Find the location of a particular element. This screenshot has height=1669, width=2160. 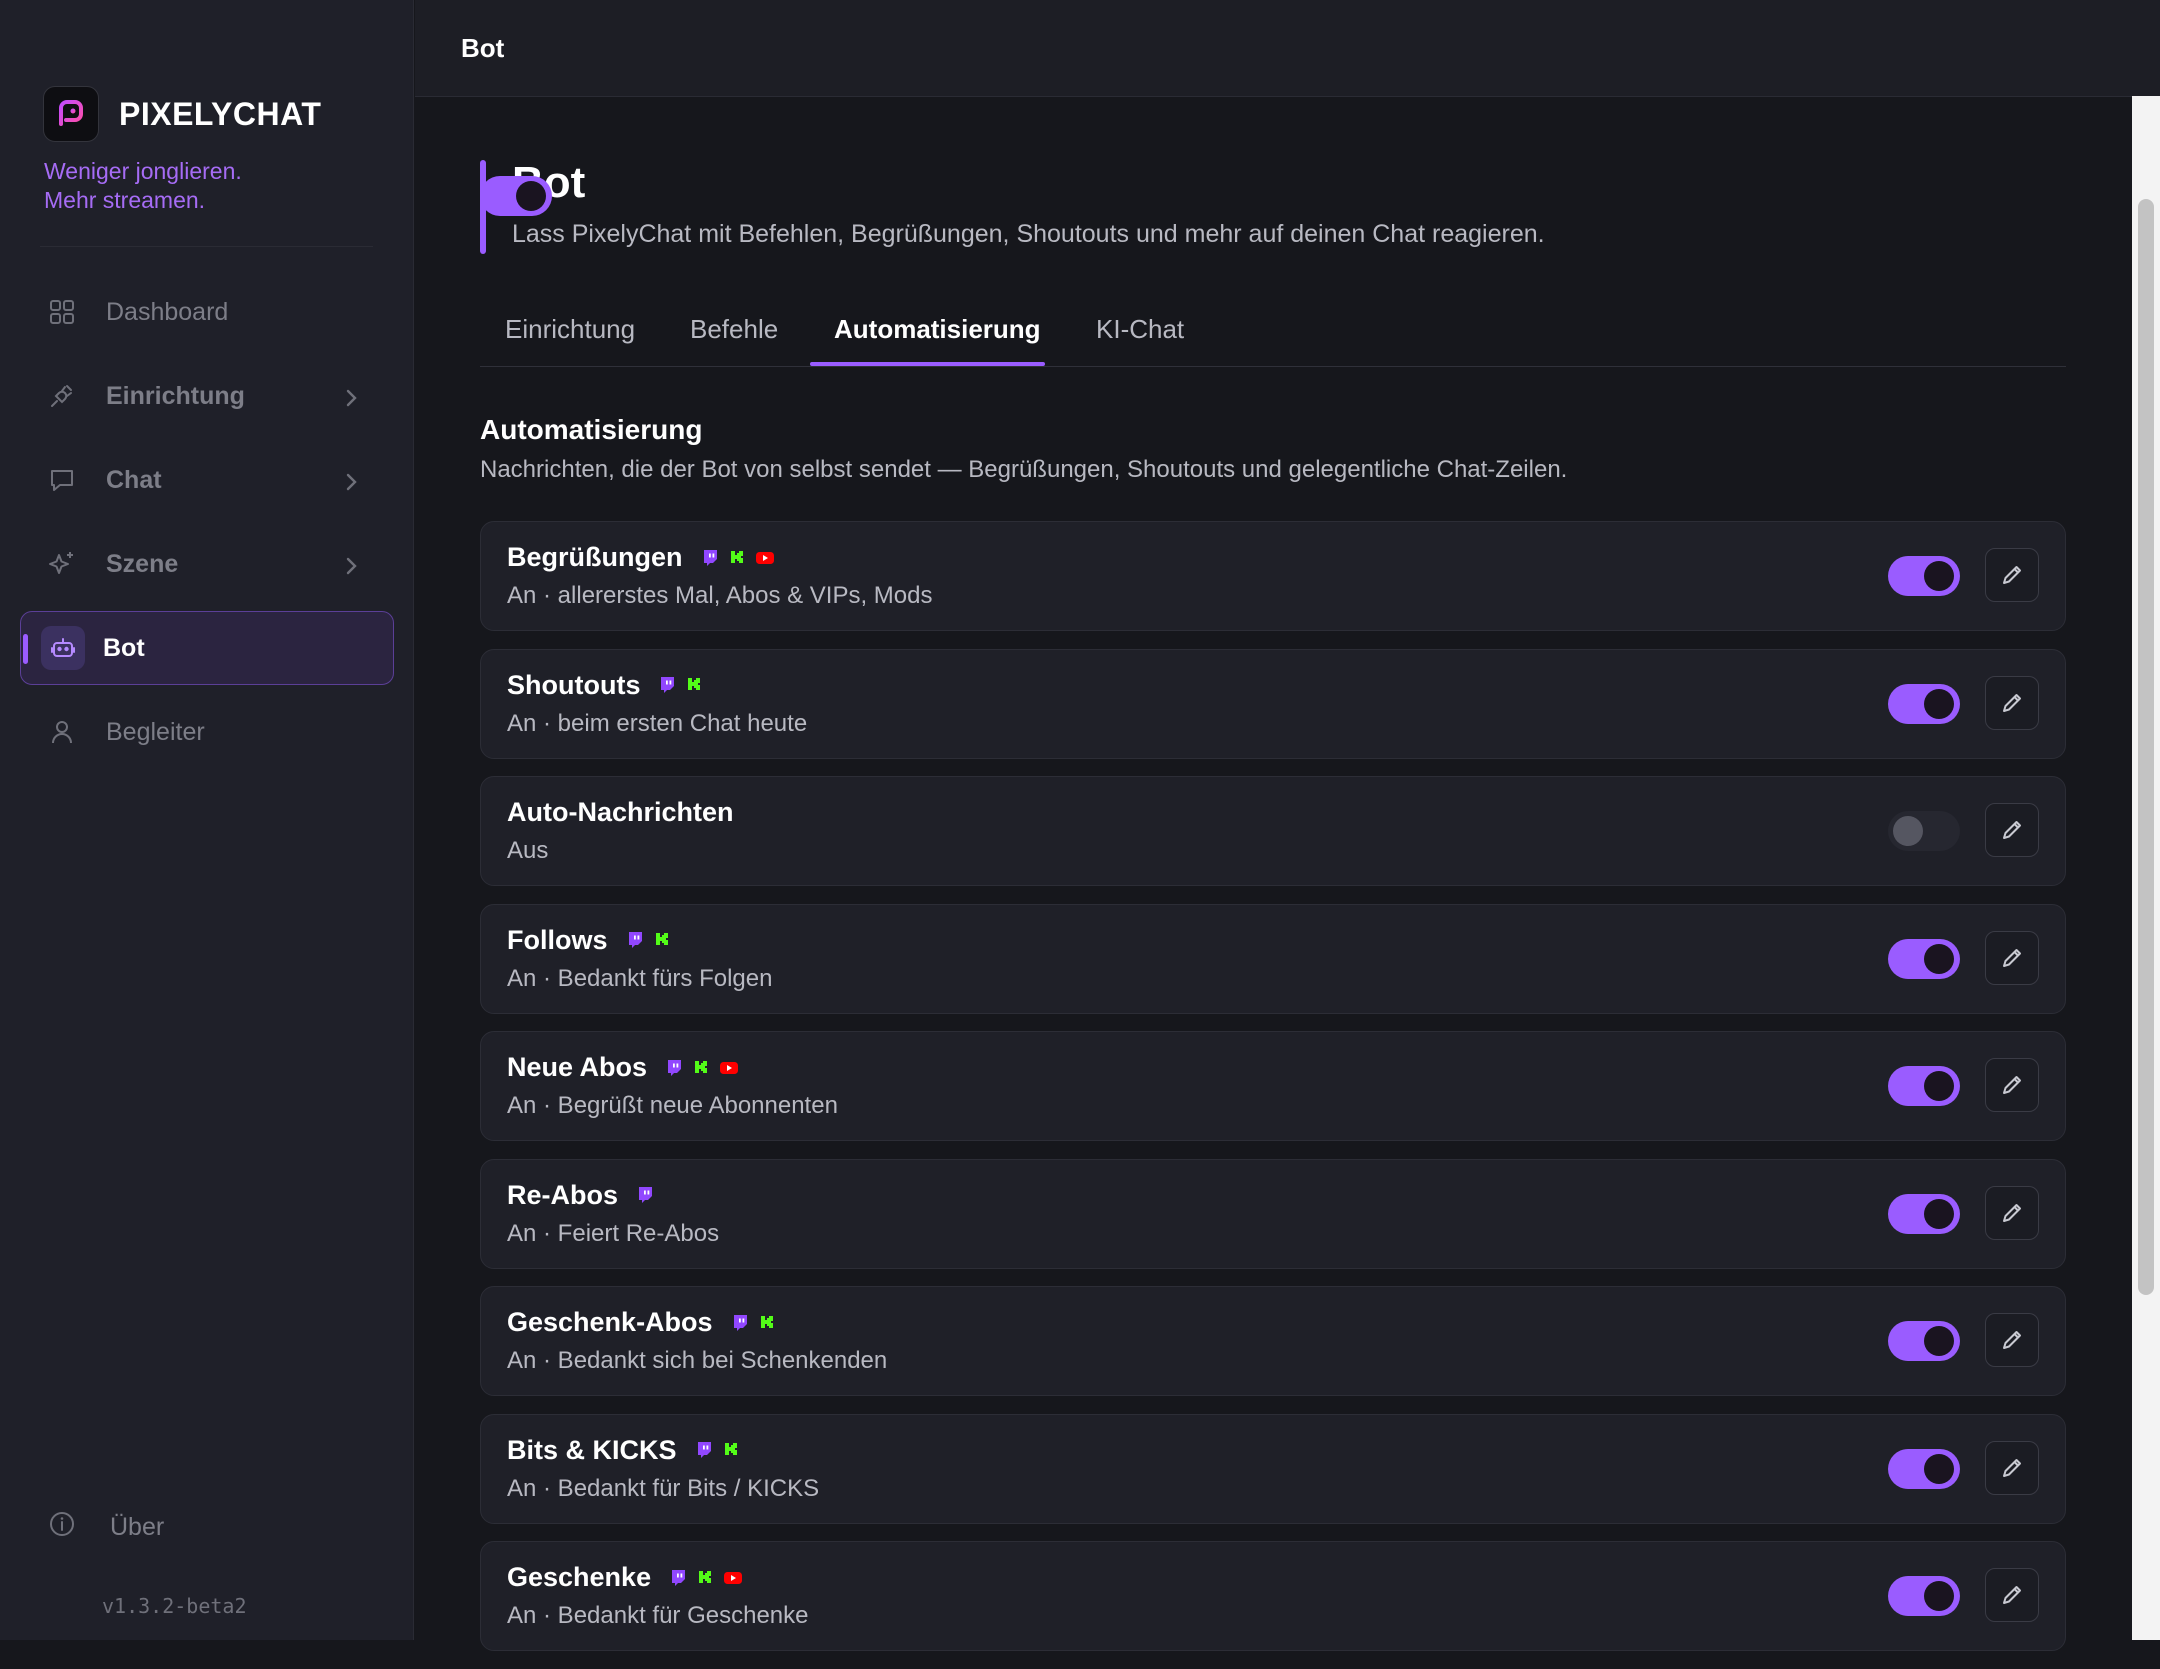

scrollbar is located at coordinates (2146, 868).